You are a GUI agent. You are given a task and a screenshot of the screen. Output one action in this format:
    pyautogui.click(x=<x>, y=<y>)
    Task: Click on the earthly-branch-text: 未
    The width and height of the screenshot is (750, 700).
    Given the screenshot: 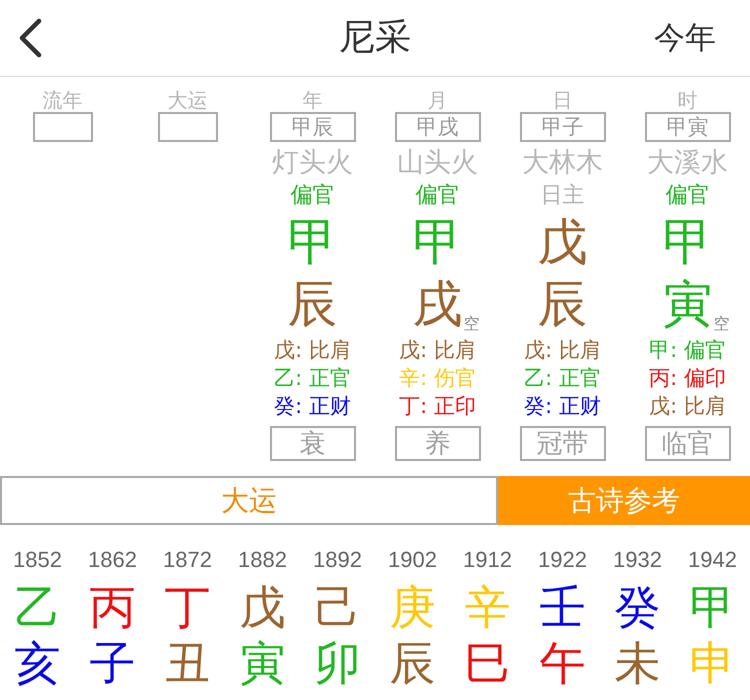 What is the action you would take?
    pyautogui.click(x=637, y=663)
    